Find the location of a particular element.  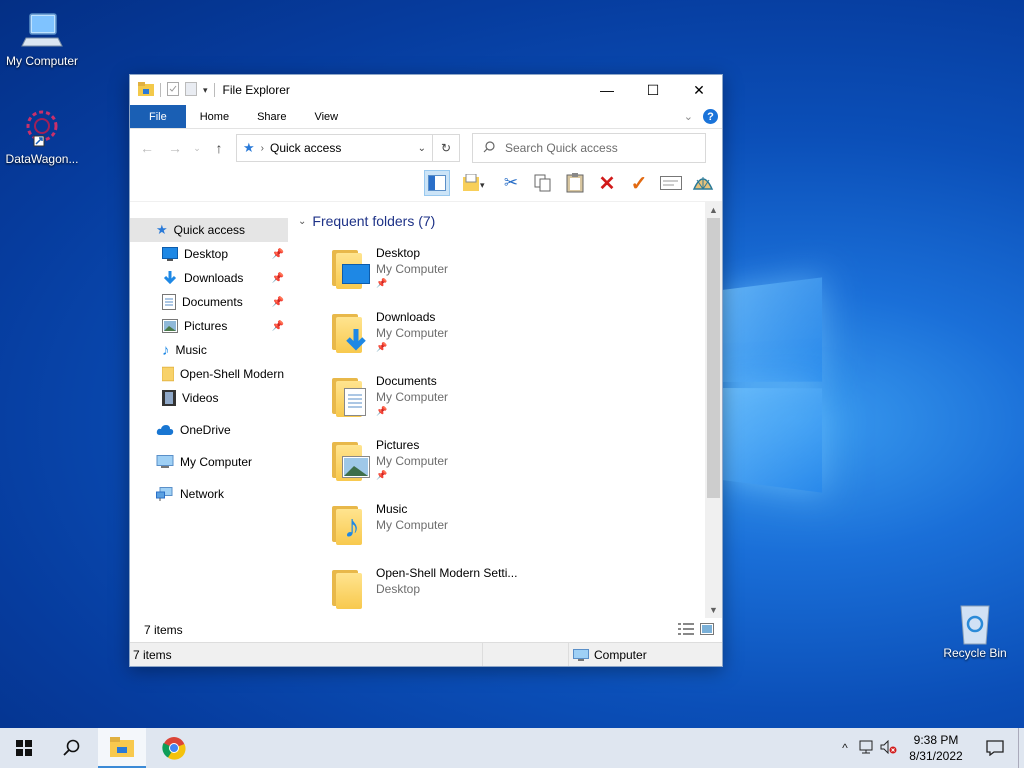

nav-item-videos: Videos is located at coordinates (209, 398).